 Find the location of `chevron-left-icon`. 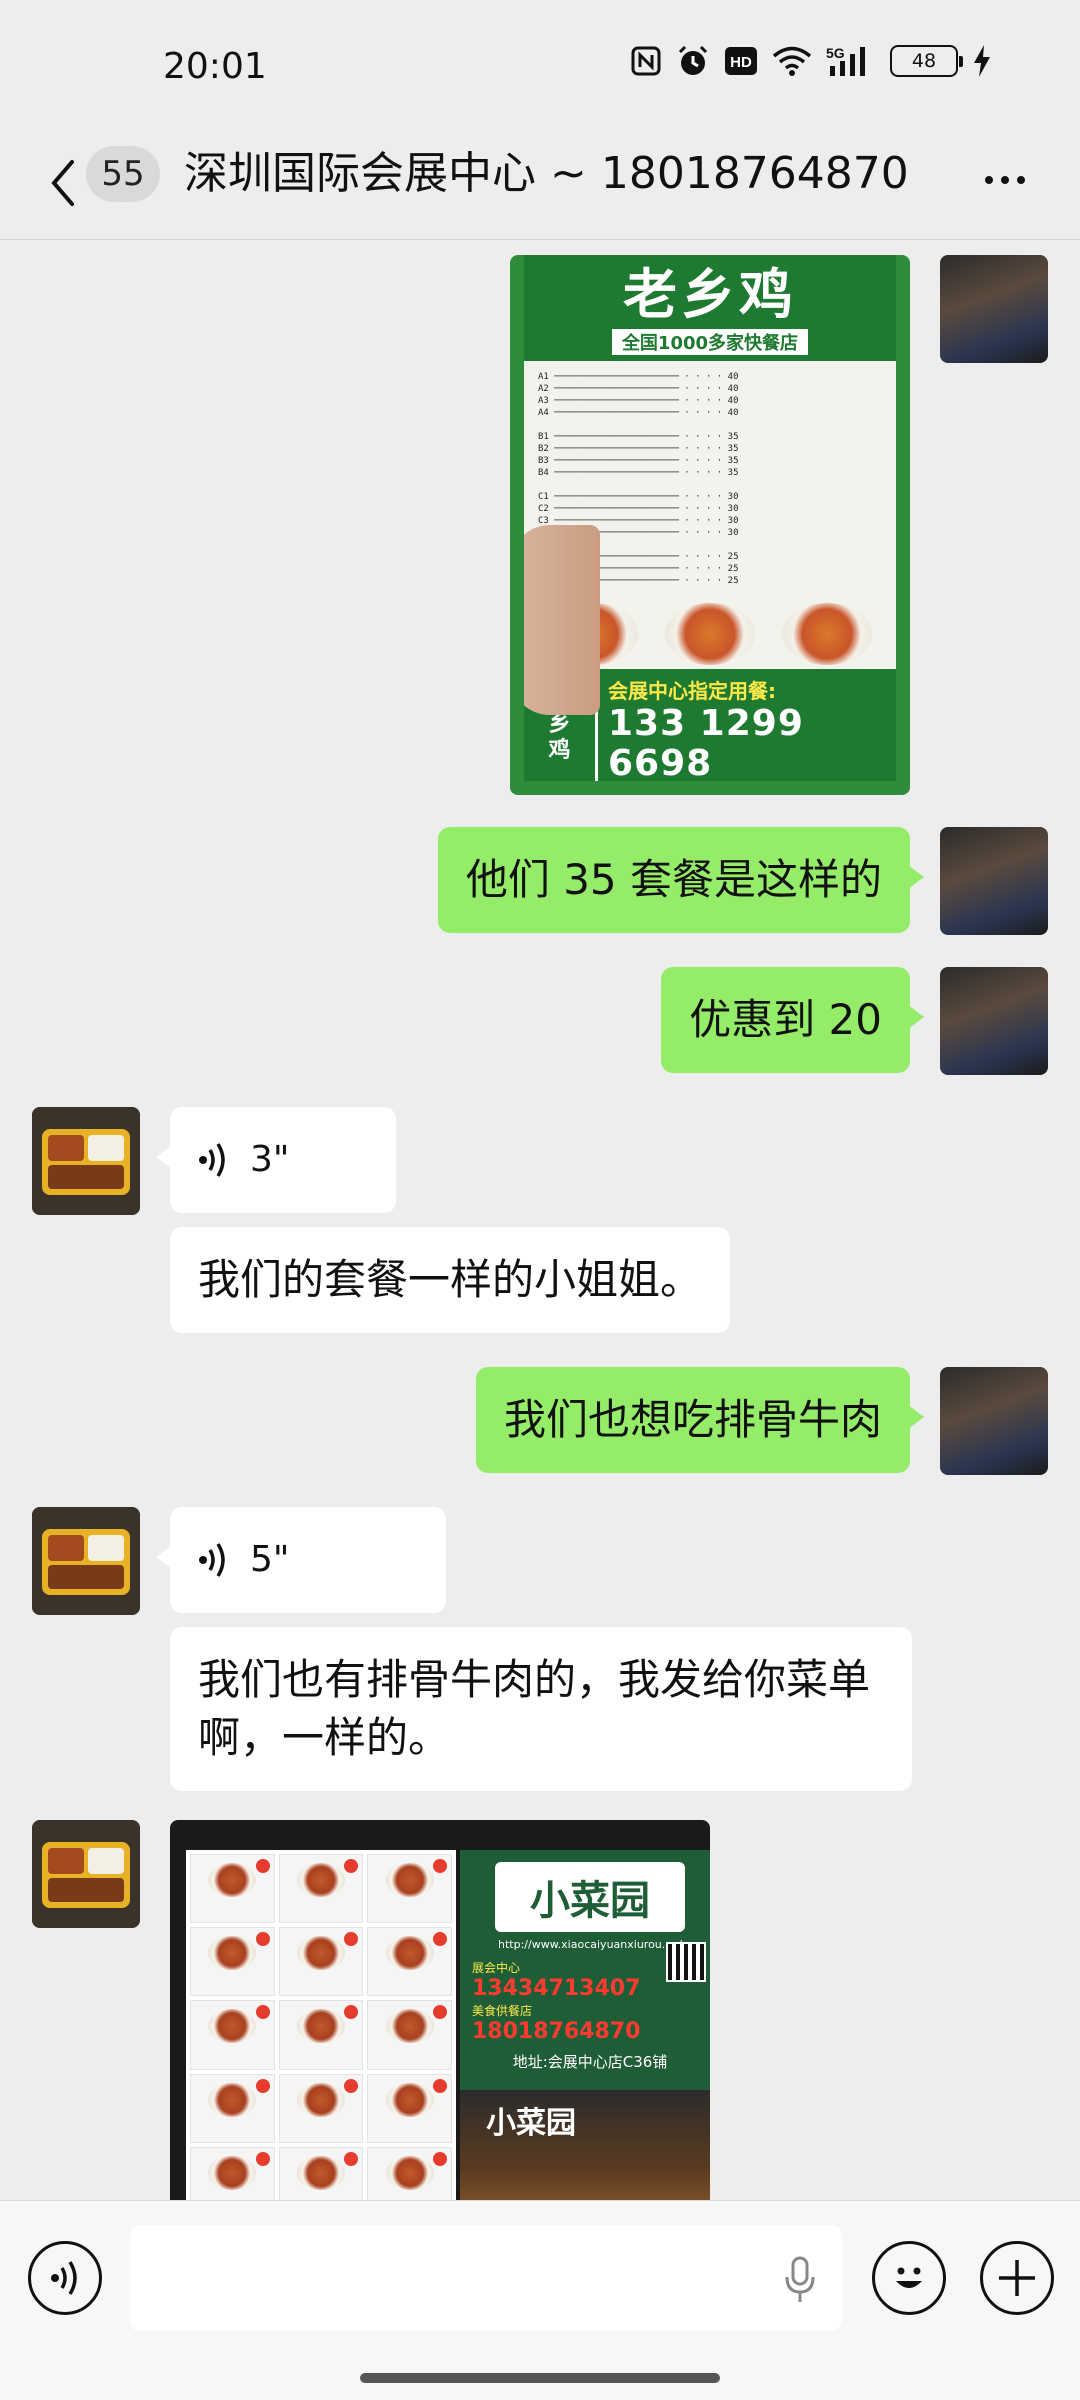

chevron-left-icon is located at coordinates (62, 183).